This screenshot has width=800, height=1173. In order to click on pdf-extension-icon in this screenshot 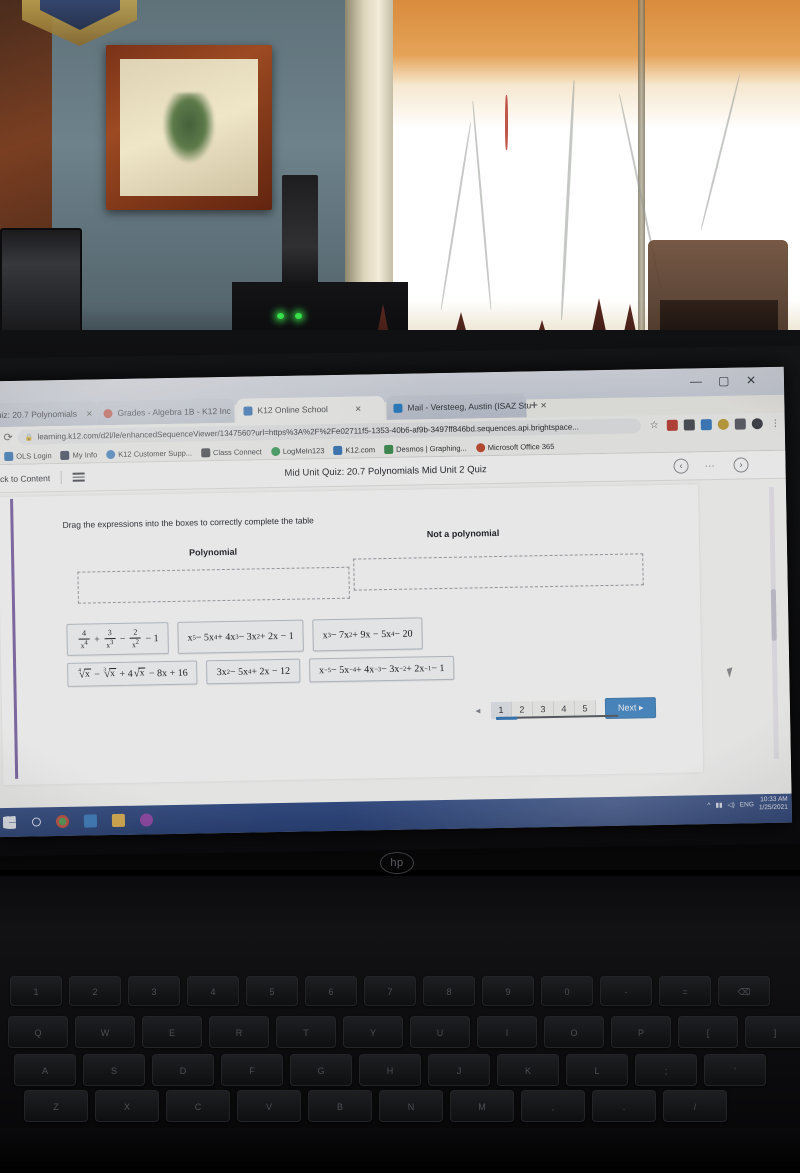, I will do `click(672, 425)`.